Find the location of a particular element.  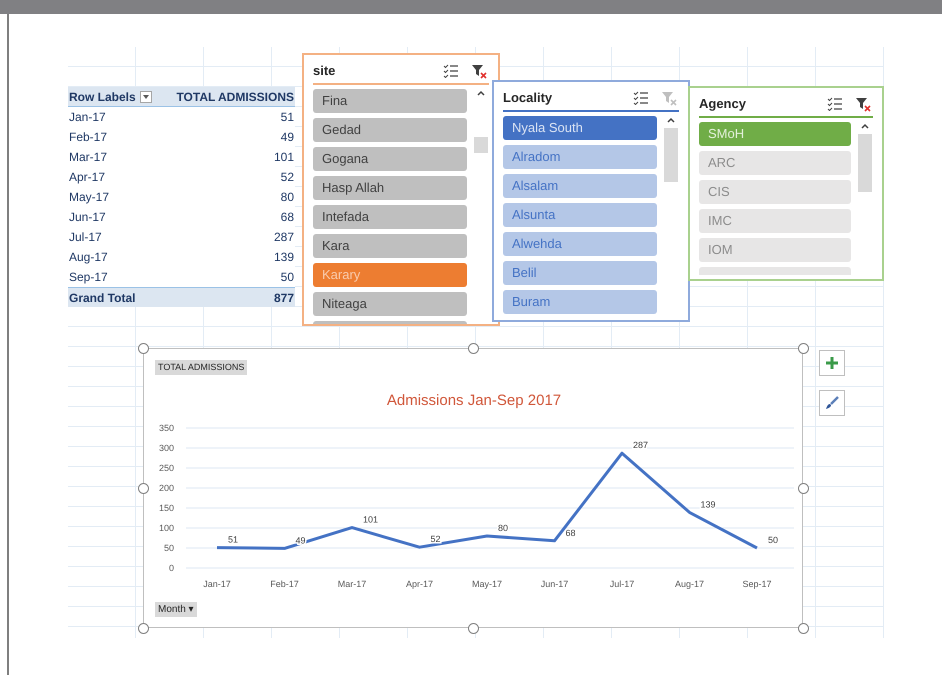

slicer-item: Nyala South is located at coordinates (580, 128).